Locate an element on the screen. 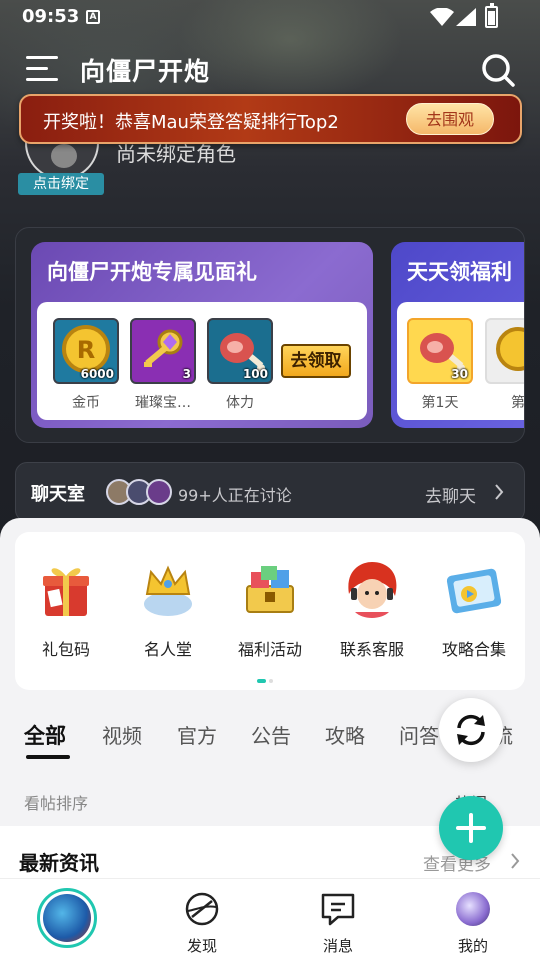 This screenshot has width=540, height=960. gift-card-body: R 6000 金币 3 璀璨宝… 100 体力 去领取 is located at coordinates (202, 361).